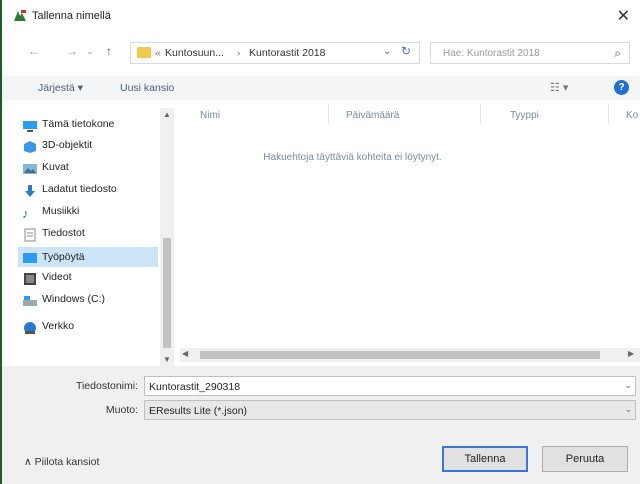  I want to click on hide-folders-toggle: ∧ Piilota kansiot, so click(61, 462).